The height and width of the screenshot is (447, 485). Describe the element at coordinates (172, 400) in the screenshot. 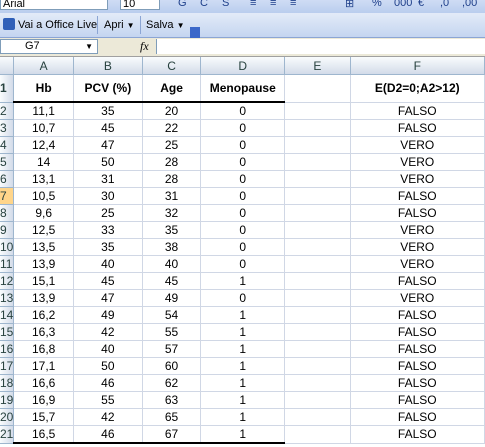

I see `cell-c: 63` at that location.